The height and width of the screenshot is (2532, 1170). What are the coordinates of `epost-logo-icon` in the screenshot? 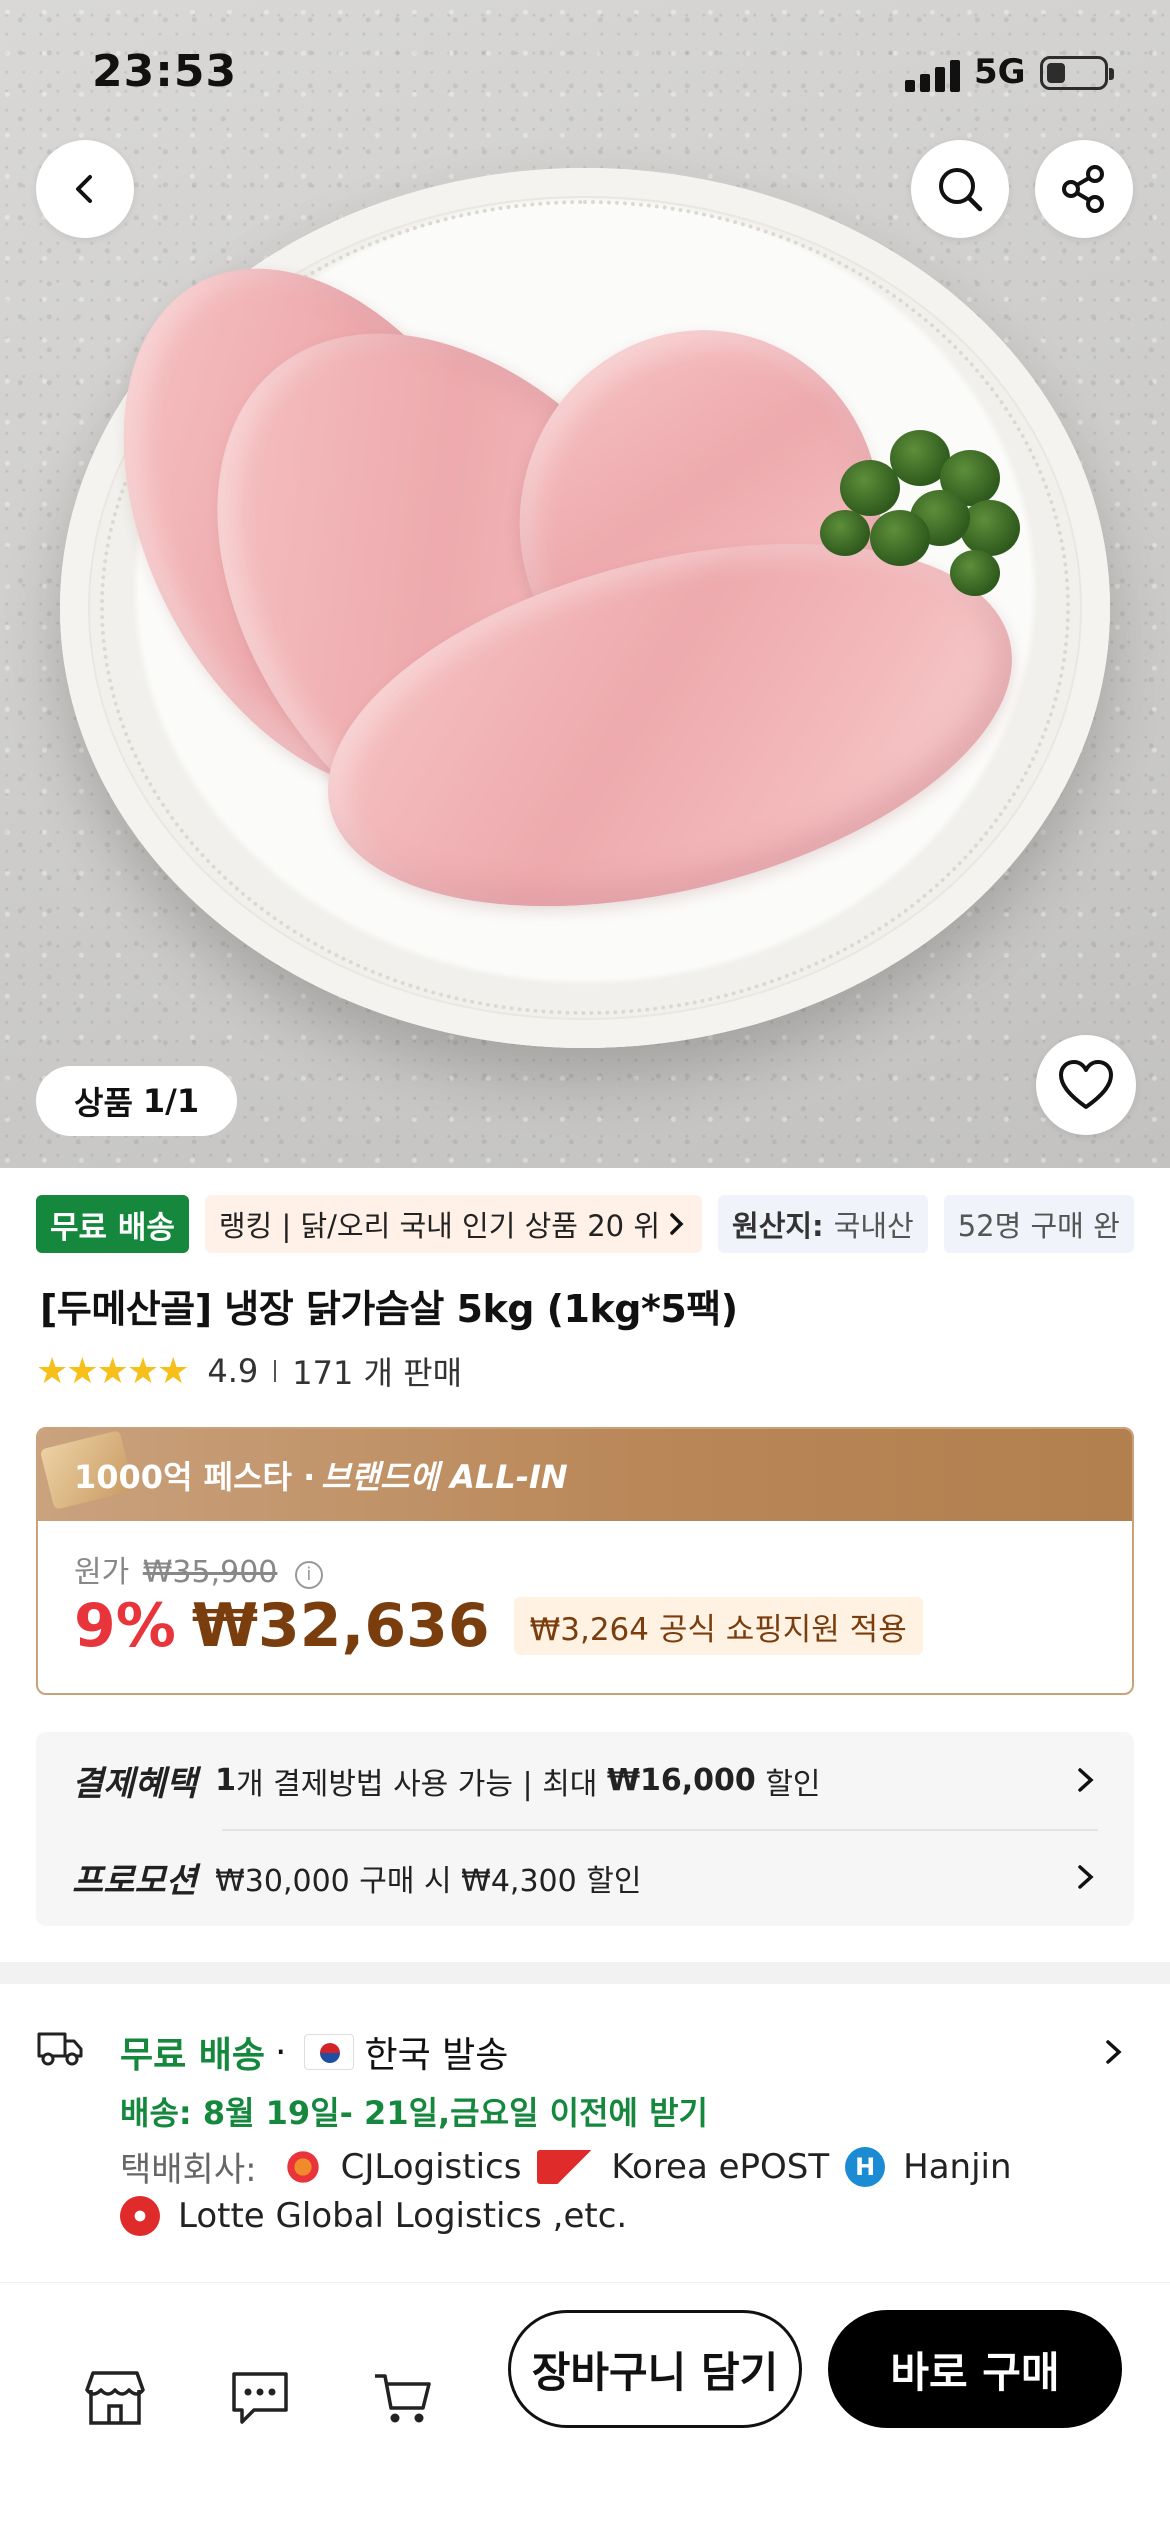 It's located at (565, 2166).